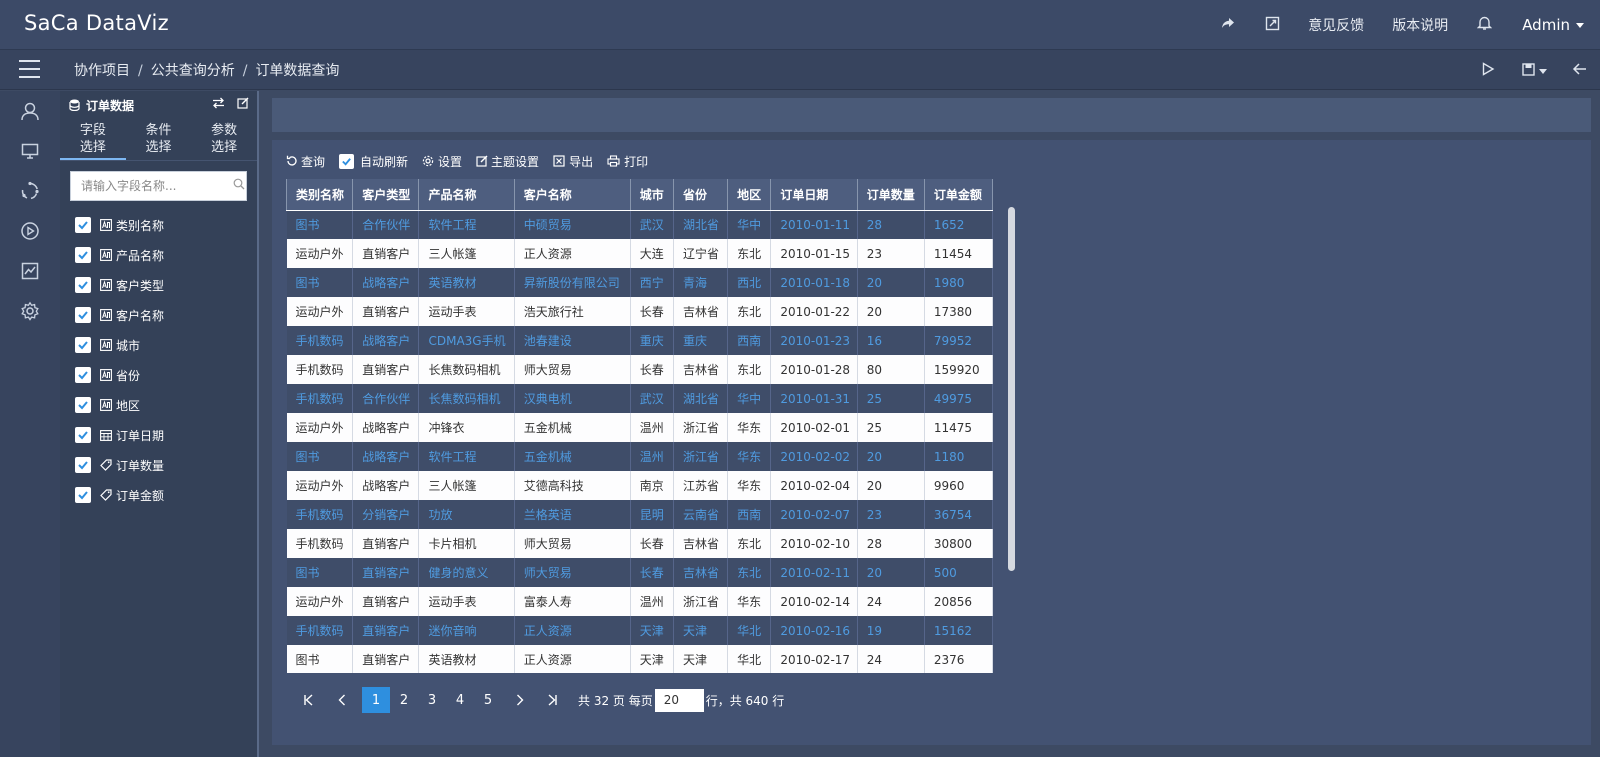 The image size is (1600, 757). I want to click on page-number-button: 1, so click(376, 700).